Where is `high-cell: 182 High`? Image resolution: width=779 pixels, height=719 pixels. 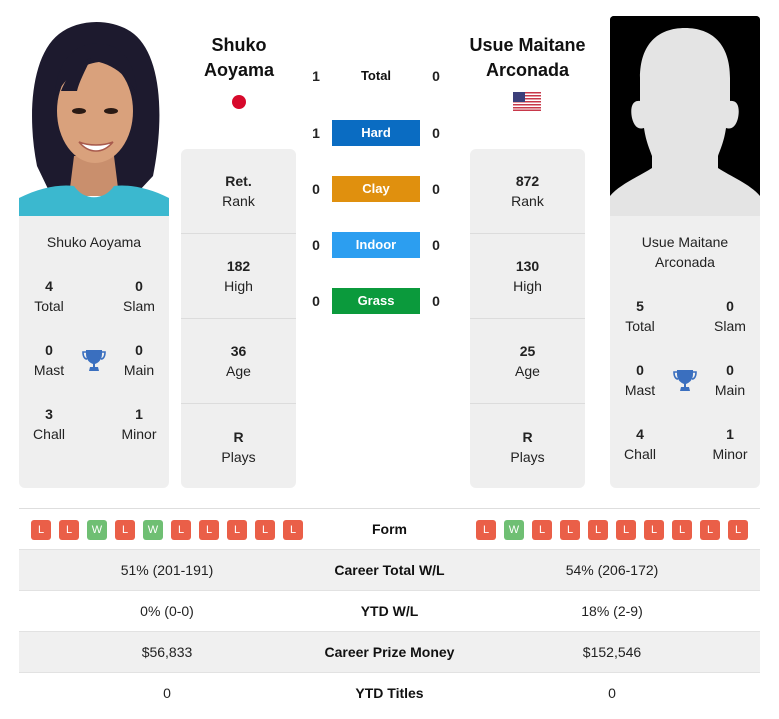
high-cell: 182 High is located at coordinates (238, 276).